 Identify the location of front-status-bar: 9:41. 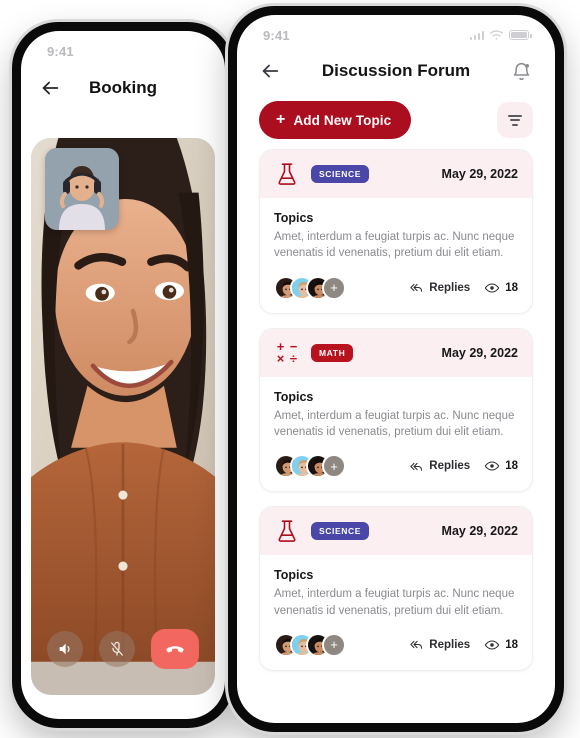
(396, 32).